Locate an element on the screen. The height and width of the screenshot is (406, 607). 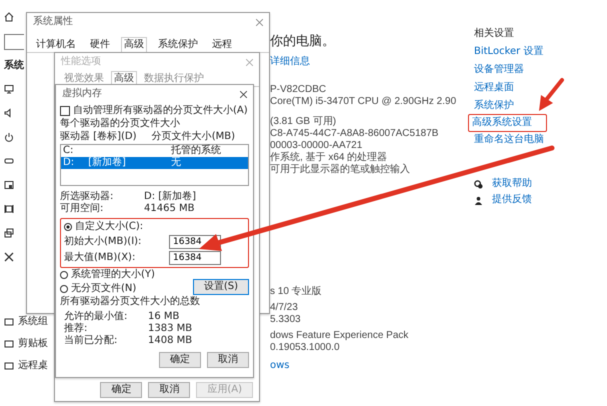
power-icon is located at coordinates (9, 137).